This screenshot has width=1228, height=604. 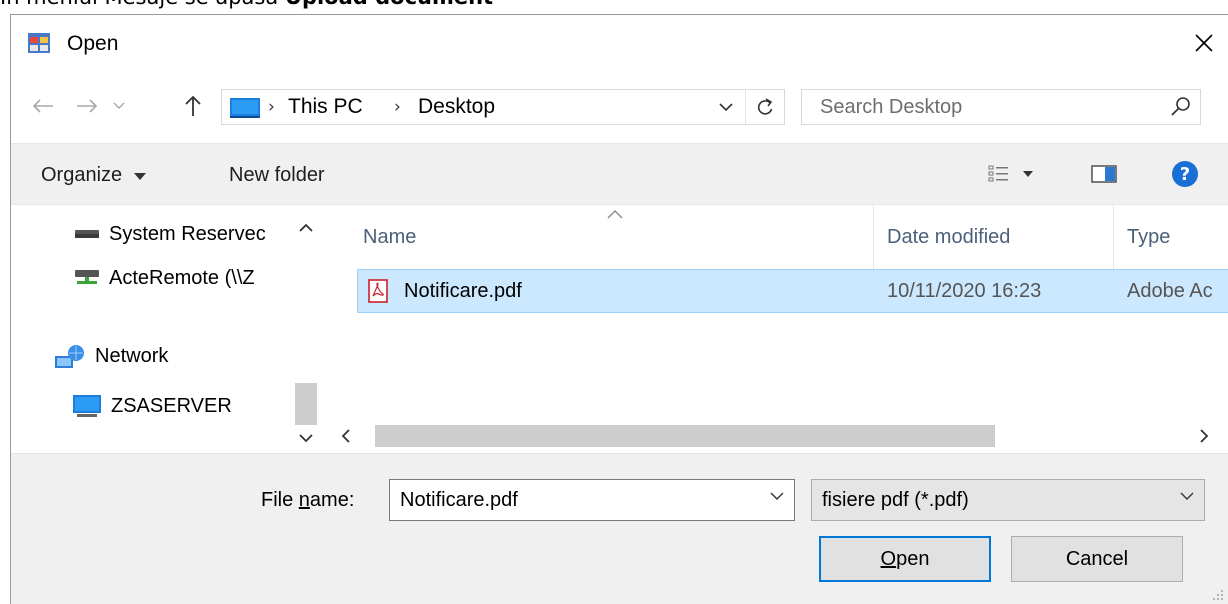 I want to click on nav-item-label: System Reservec, so click(x=187, y=234).